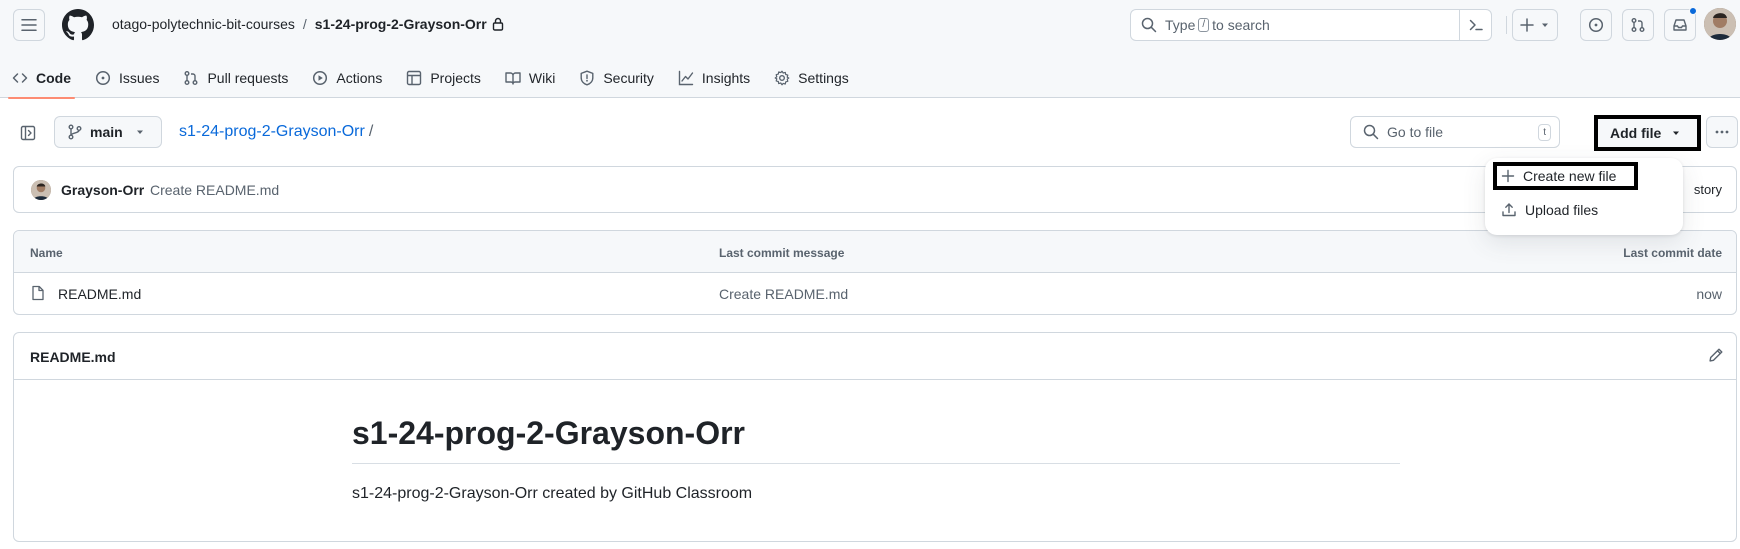  What do you see at coordinates (272, 131) in the screenshot?
I see `repo-root-link: s1-24-prog-2-Grayson-Orr` at bounding box center [272, 131].